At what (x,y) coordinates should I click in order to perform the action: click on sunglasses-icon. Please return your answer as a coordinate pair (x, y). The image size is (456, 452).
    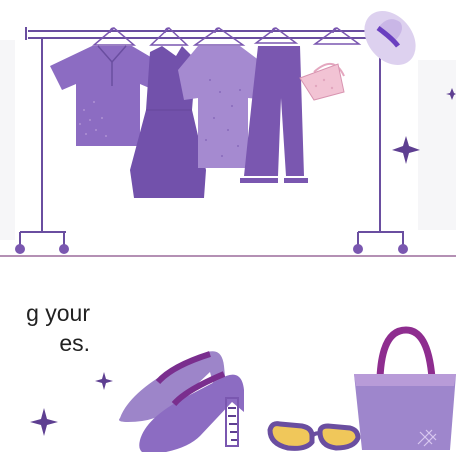
    Looking at the image, I should click on (314, 436).